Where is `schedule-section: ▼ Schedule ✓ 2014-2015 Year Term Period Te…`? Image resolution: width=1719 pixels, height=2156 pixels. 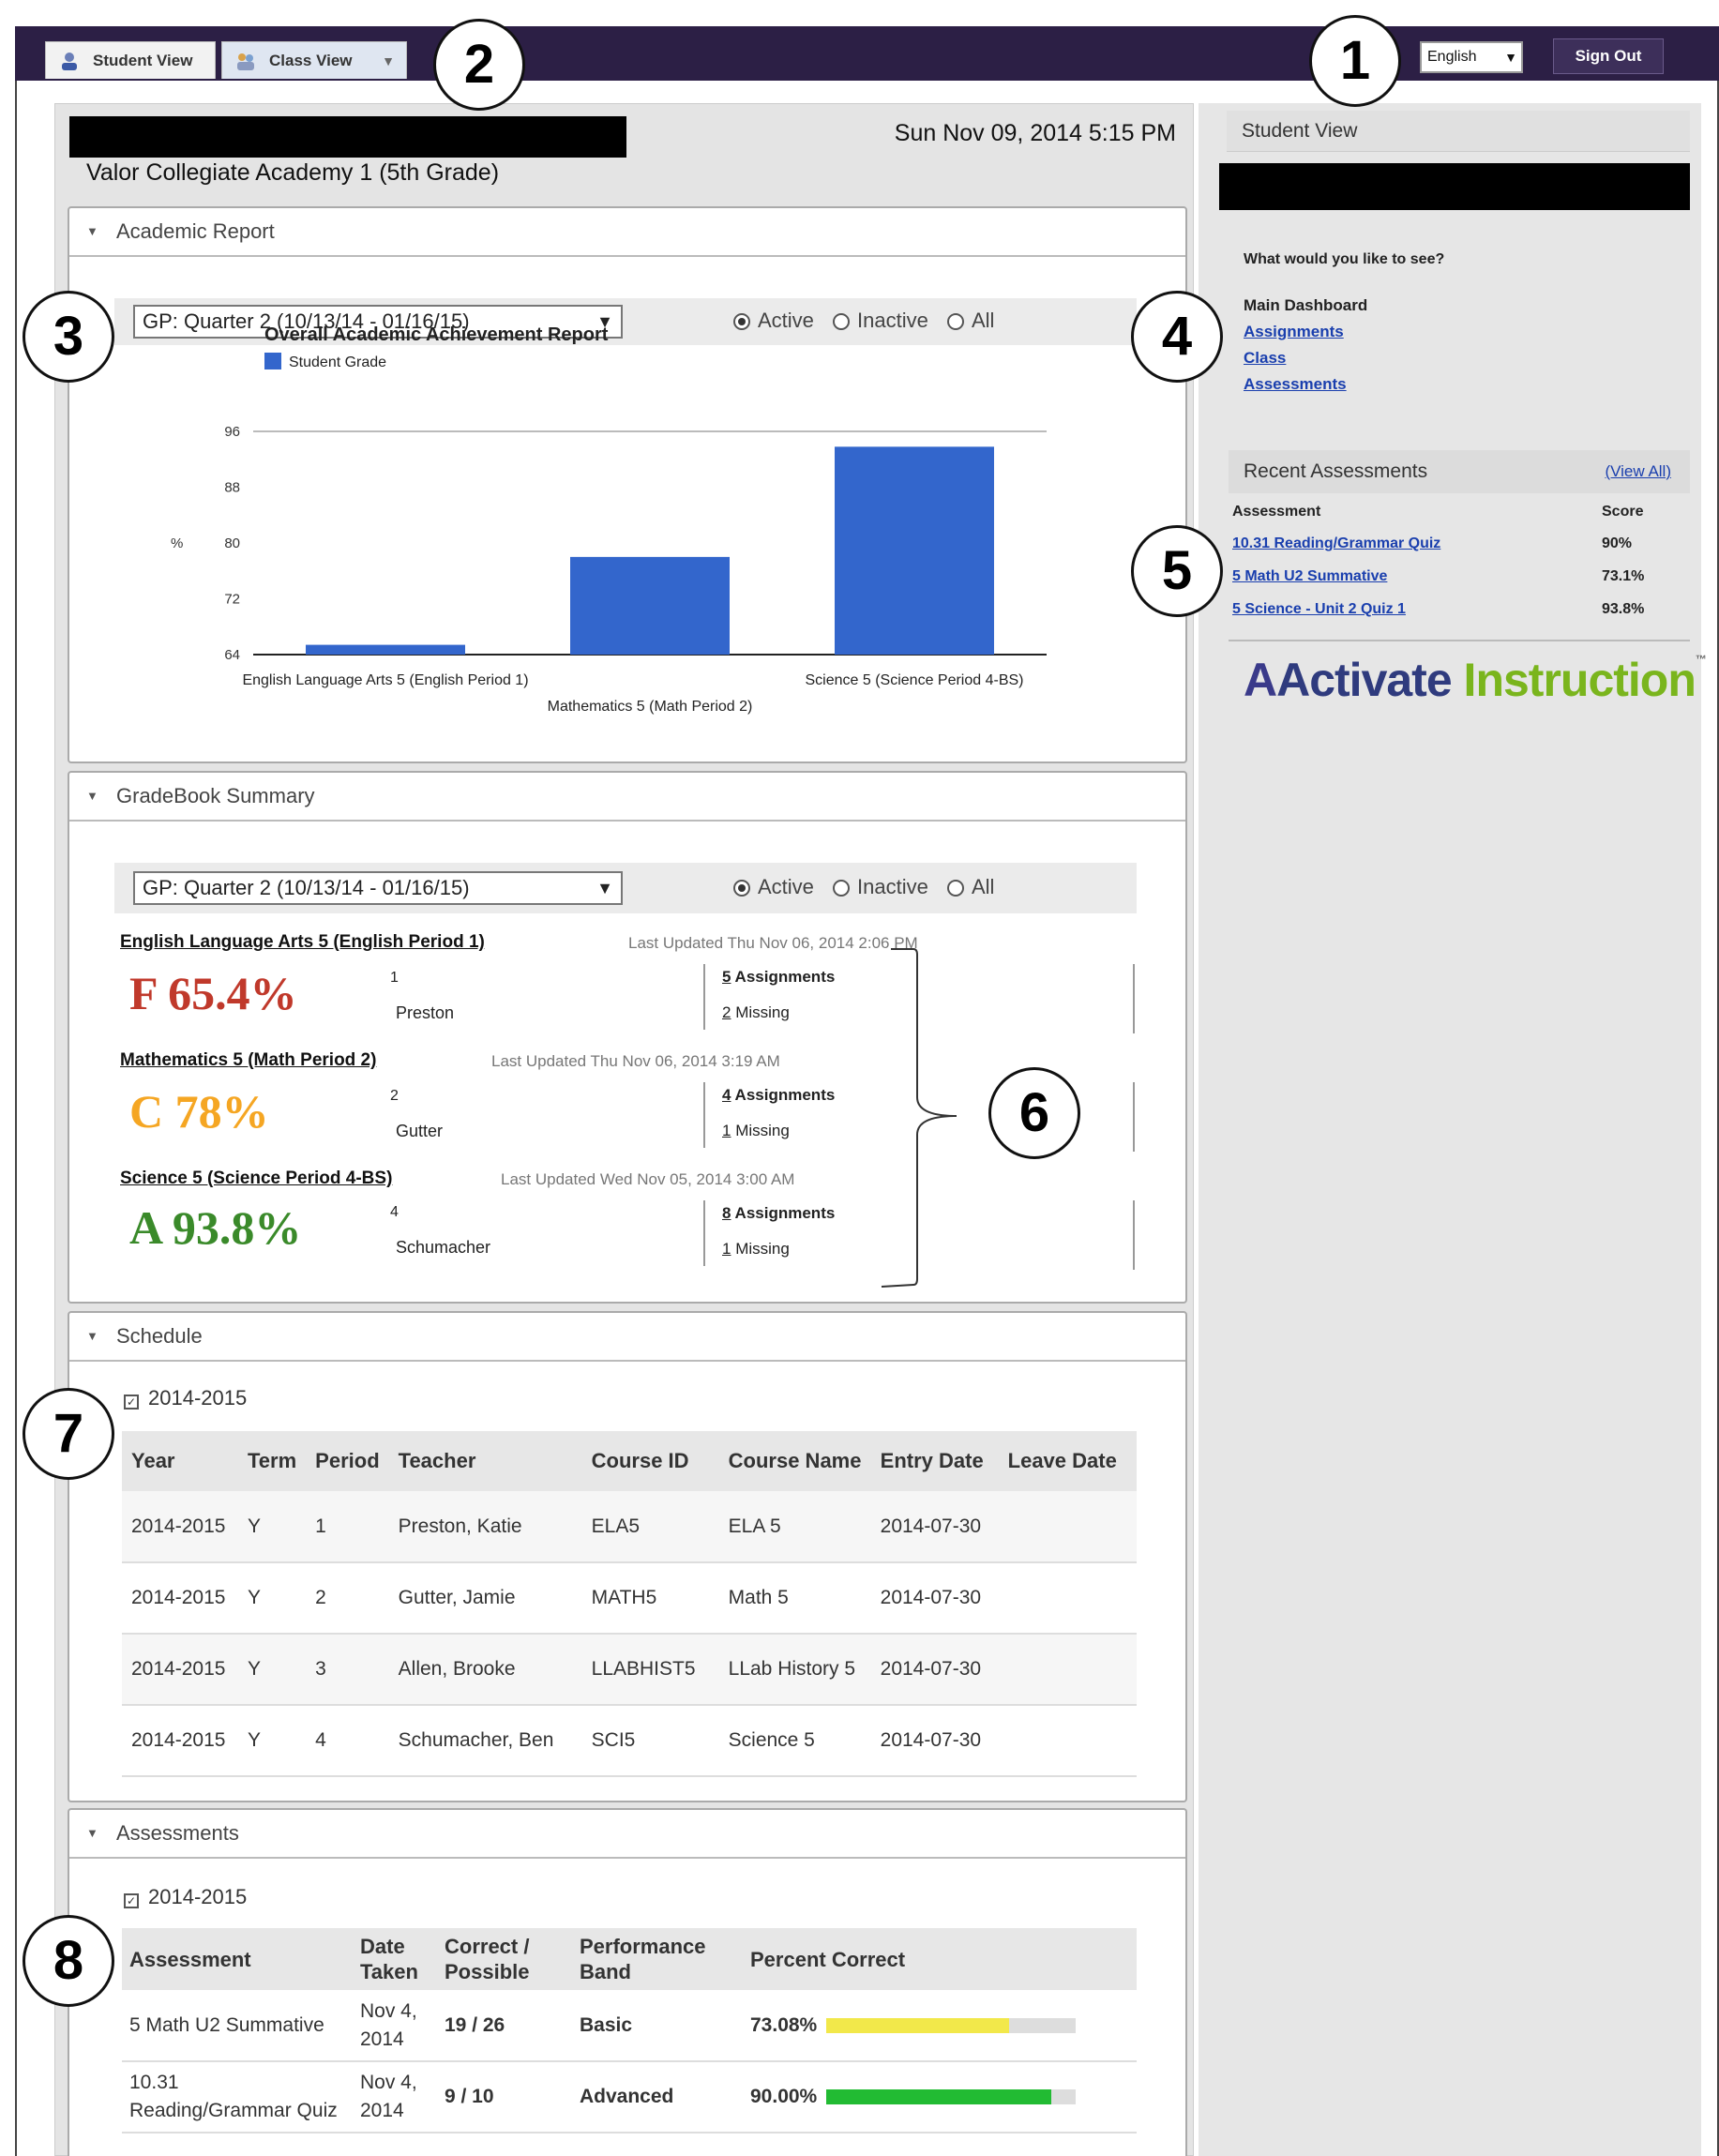 schedule-section: ▼ Schedule ✓ 2014-2015 Year Term Period Te… is located at coordinates (627, 1556).